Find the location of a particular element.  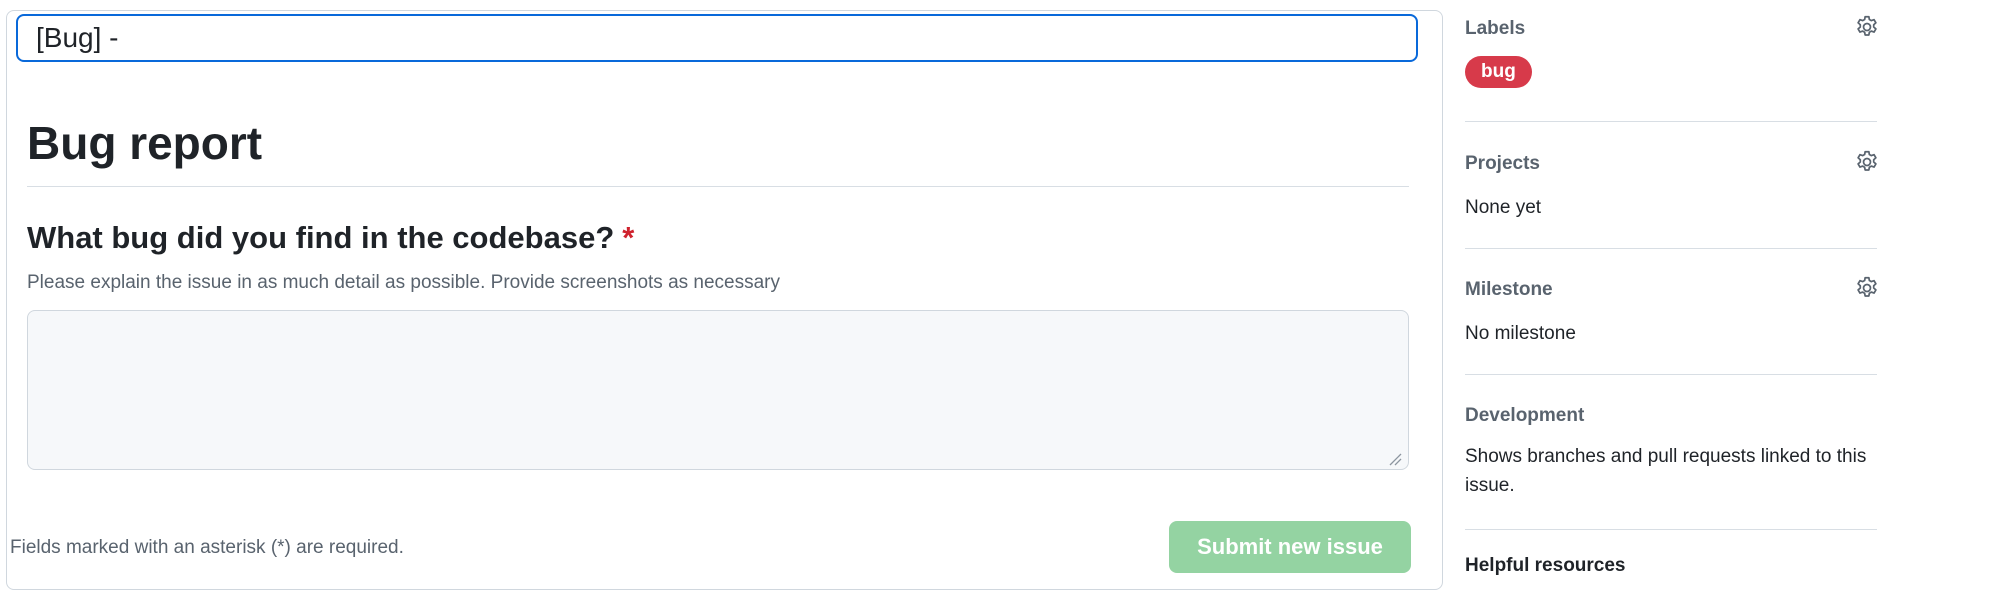

projects-value: None yet is located at coordinates (1503, 207).